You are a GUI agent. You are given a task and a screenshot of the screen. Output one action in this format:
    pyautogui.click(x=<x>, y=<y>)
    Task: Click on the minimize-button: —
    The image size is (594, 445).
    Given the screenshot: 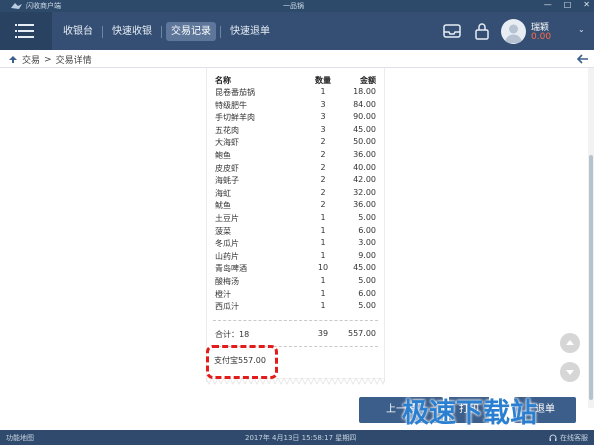 What is the action you would take?
    pyautogui.click(x=548, y=4)
    